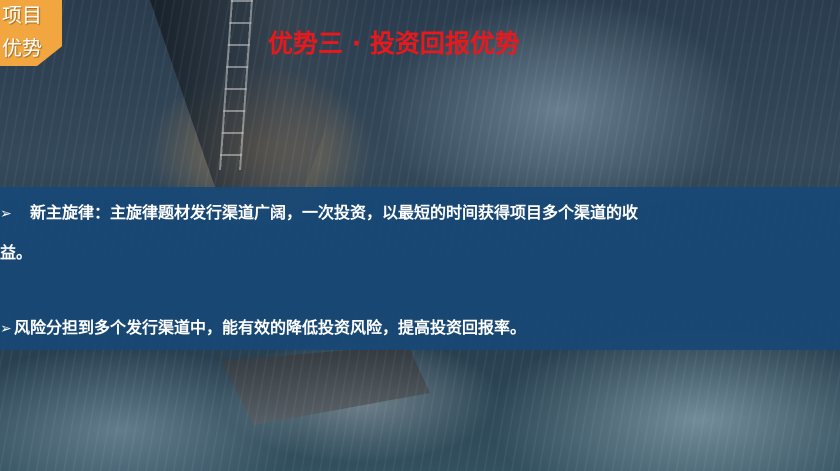  What do you see at coordinates (334, 212) in the screenshot?
I see `bullet-1-text-line1: 新主旋律：主旋律题材发行渠道广阔，一次投资，以最短的时间获得项目多个渠道的收` at bounding box center [334, 212].